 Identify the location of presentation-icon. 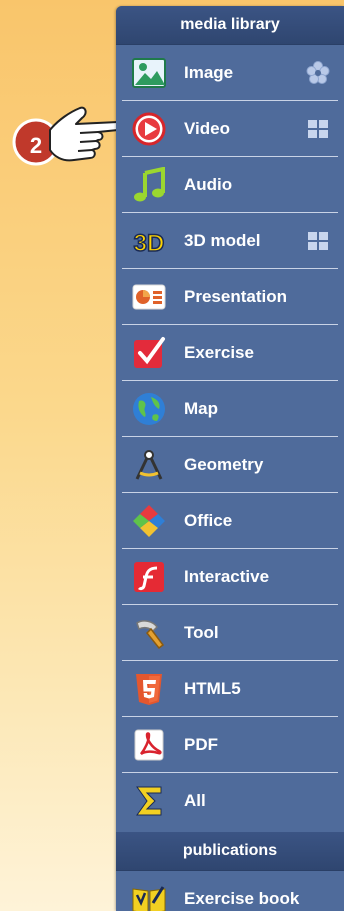
(149, 297).